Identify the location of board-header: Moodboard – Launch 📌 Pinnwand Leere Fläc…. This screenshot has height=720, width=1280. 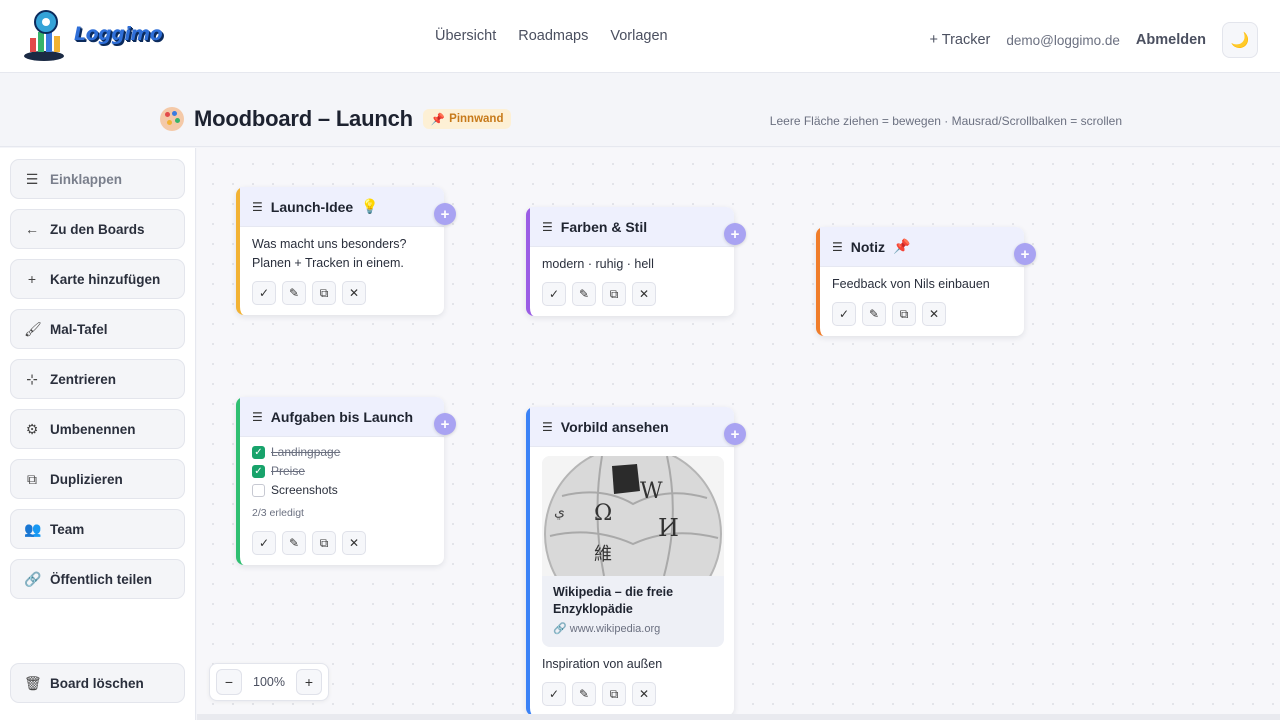
(640, 110).